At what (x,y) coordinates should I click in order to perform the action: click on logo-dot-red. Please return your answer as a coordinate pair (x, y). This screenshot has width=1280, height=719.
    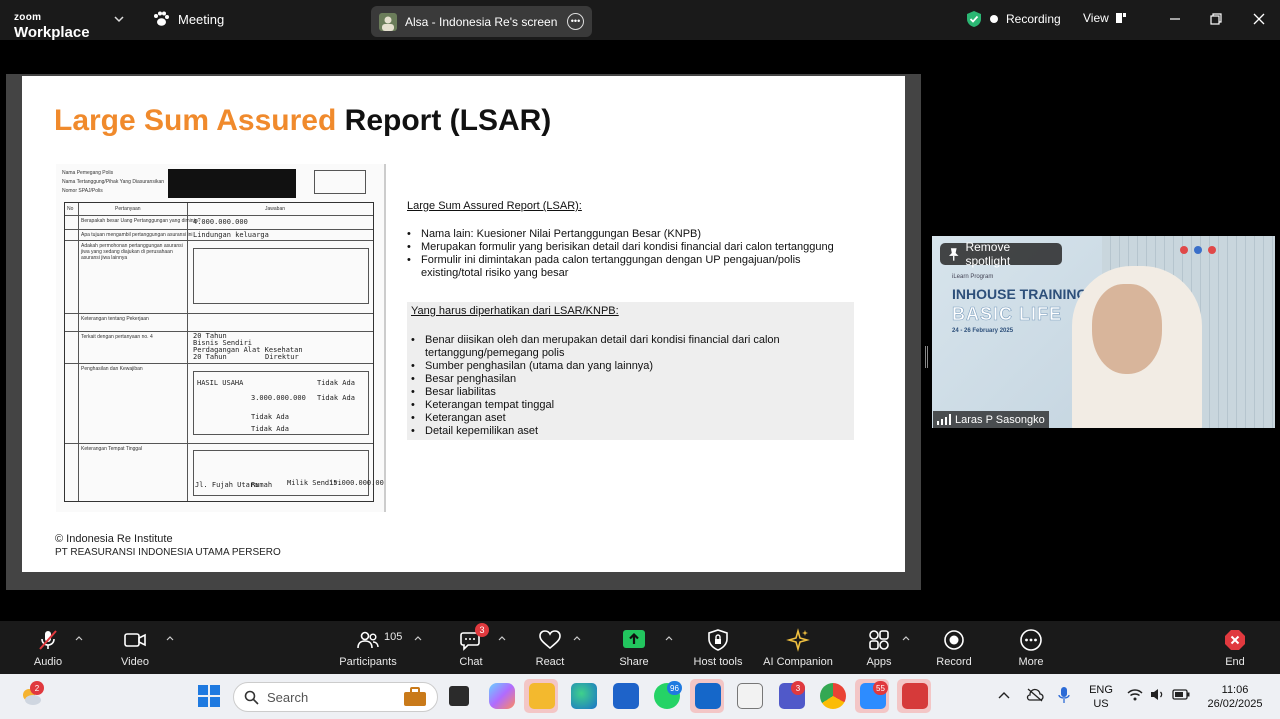
    Looking at the image, I should click on (1184, 250).